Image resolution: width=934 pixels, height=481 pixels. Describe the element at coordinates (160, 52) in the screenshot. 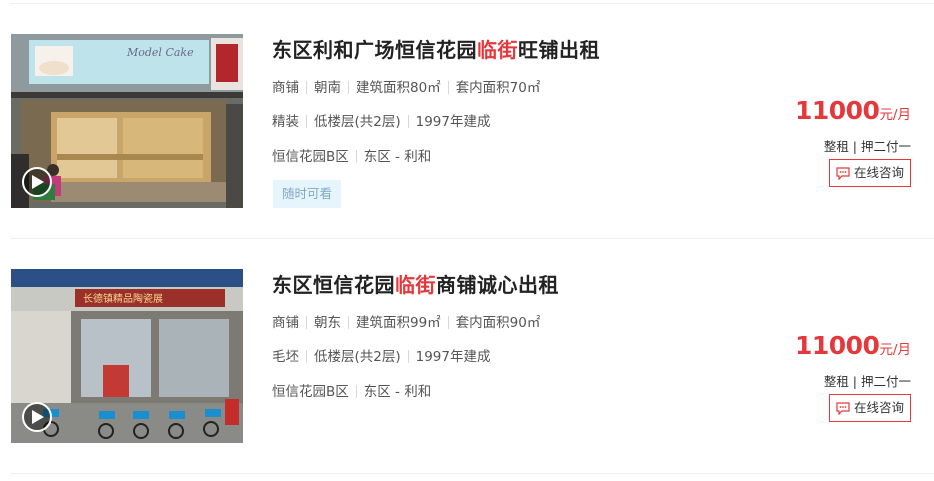

I see `sign-text: Model Cake` at that location.